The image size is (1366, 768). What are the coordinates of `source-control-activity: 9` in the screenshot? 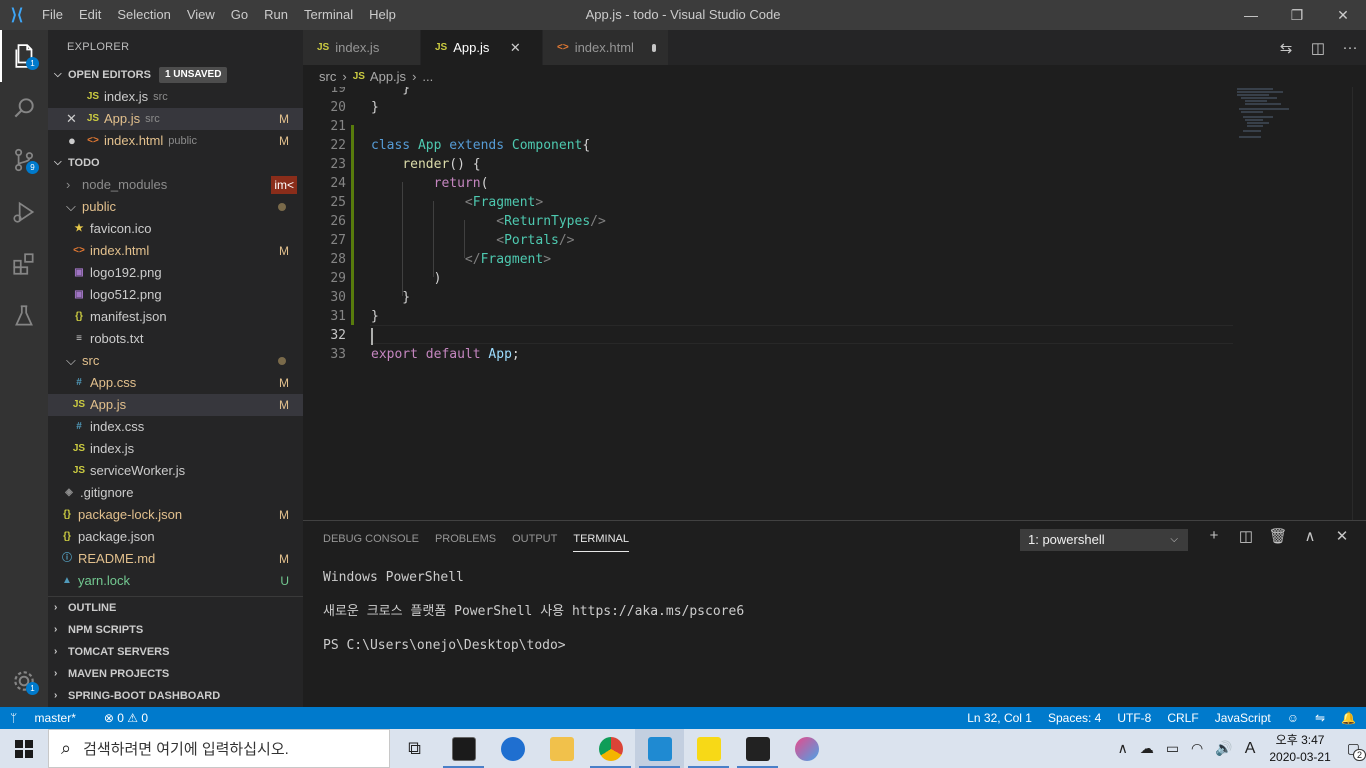 It's located at (24, 160).